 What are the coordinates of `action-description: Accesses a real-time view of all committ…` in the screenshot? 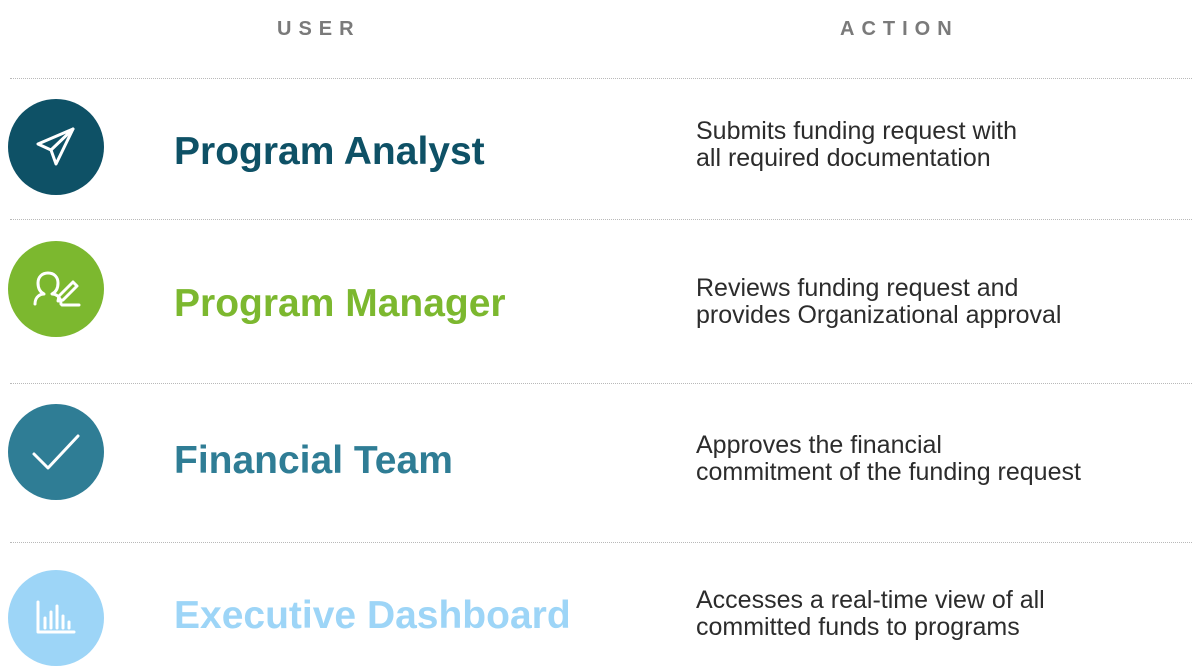 It's located at (870, 613).